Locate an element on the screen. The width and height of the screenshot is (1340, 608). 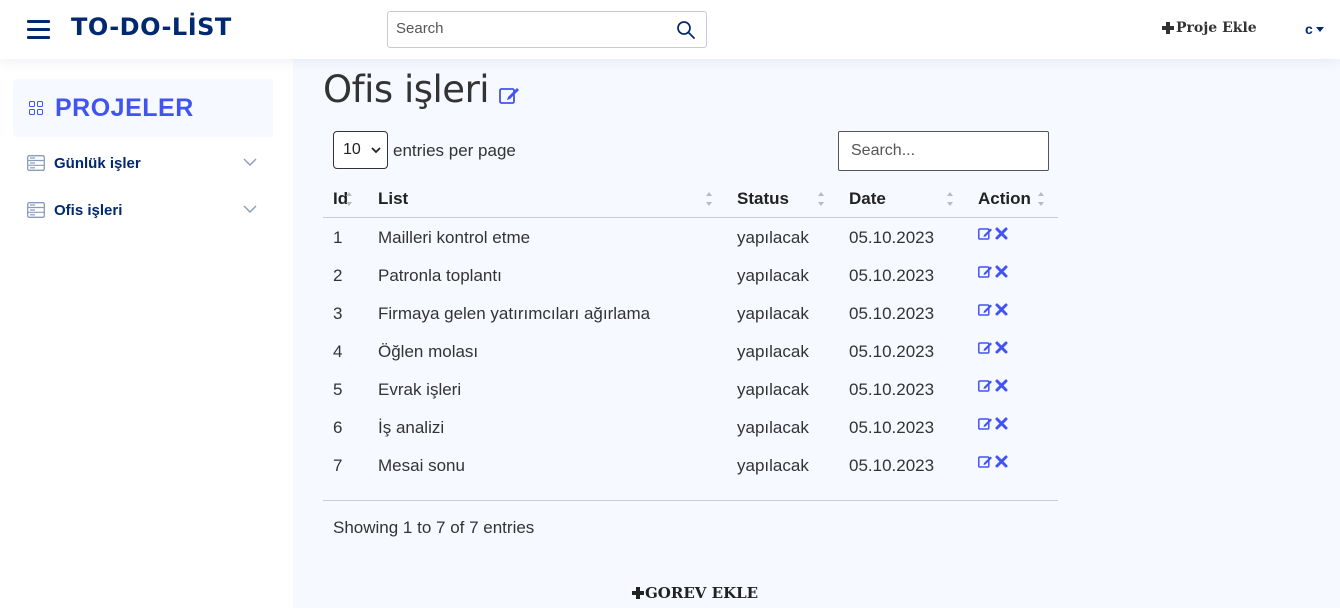
column-header-action: Action is located at coordinates (1004, 199).